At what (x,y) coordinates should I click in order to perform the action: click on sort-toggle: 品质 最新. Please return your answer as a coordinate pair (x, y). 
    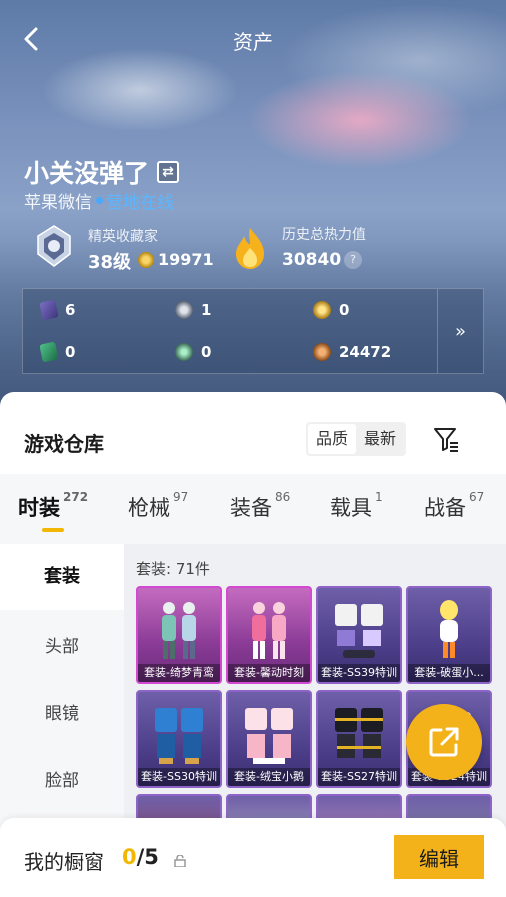
    Looking at the image, I should click on (356, 439).